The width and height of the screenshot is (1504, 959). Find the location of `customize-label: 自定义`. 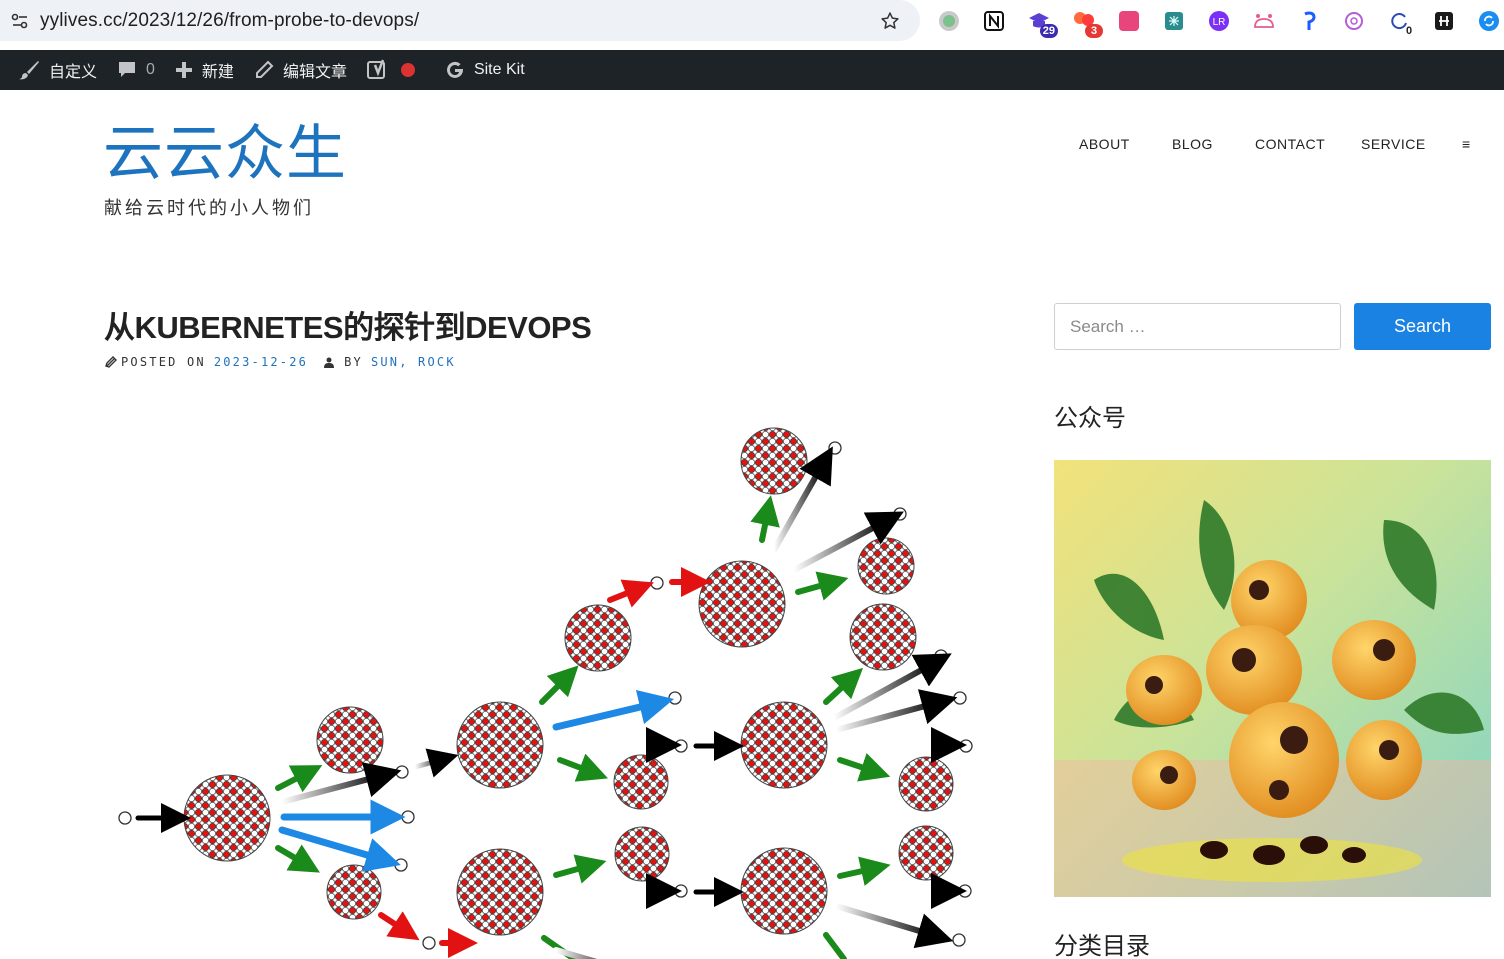

customize-label: 自定义 is located at coordinates (73, 72).